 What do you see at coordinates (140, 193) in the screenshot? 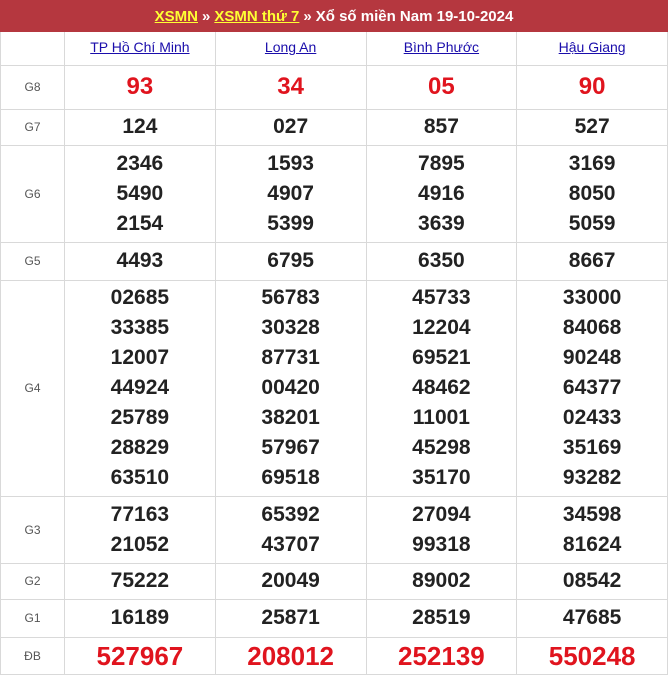
I see `prize-number: 5490` at bounding box center [140, 193].